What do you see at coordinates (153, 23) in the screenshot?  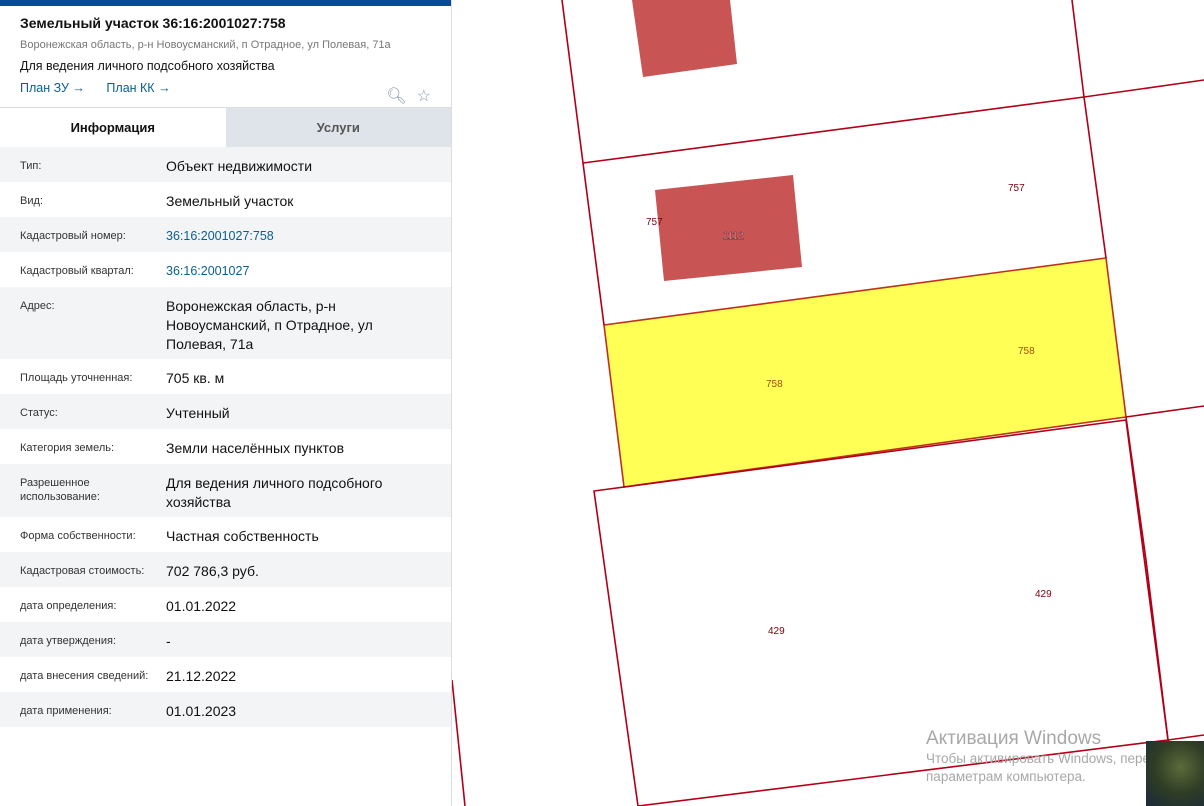 I see `object-title: Земельный участок 36:16:2001027:758` at bounding box center [153, 23].